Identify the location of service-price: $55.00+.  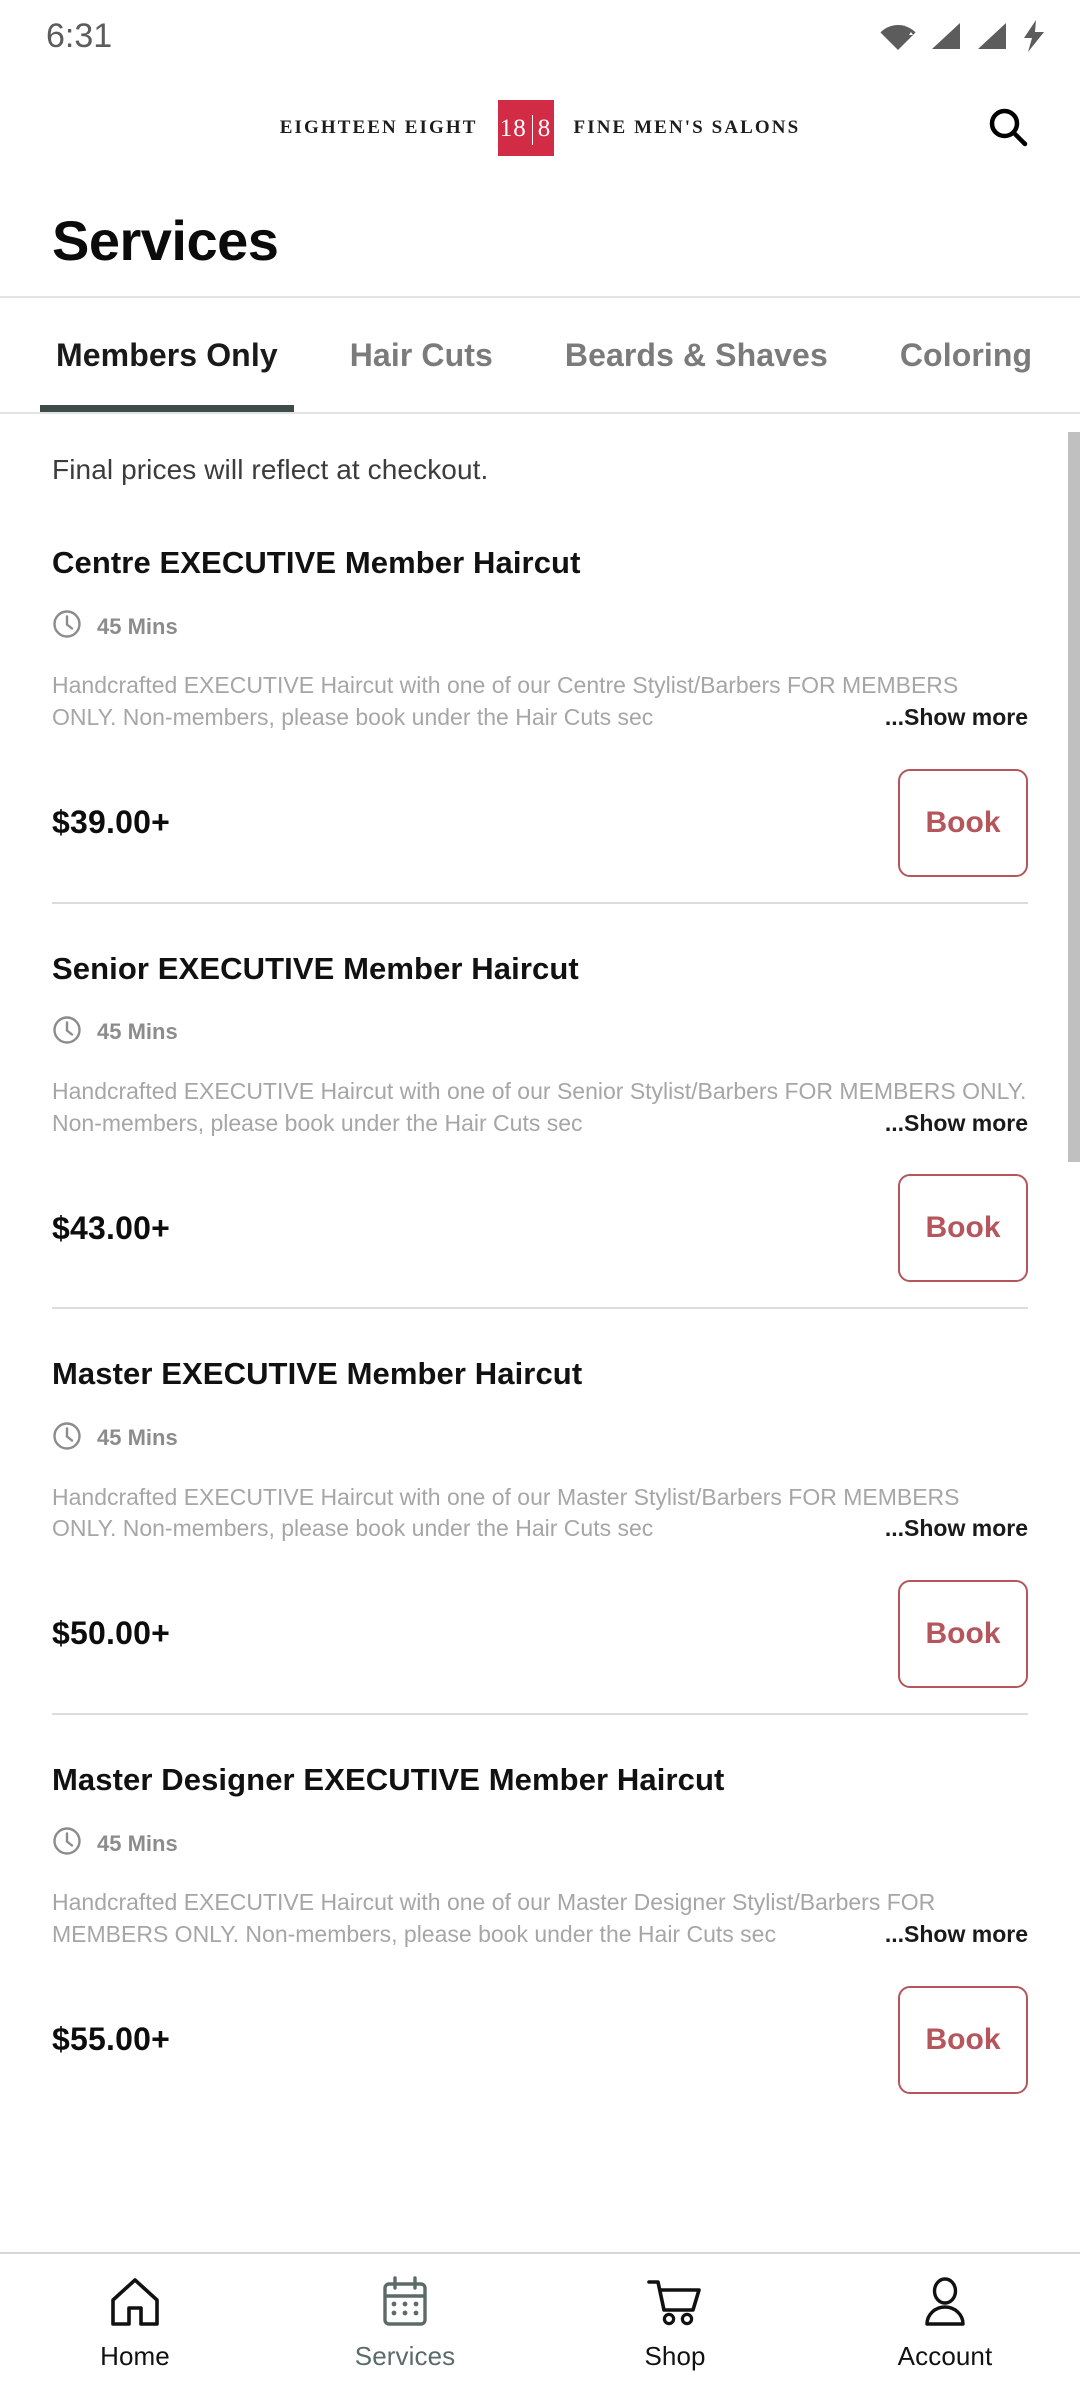
(111, 2039).